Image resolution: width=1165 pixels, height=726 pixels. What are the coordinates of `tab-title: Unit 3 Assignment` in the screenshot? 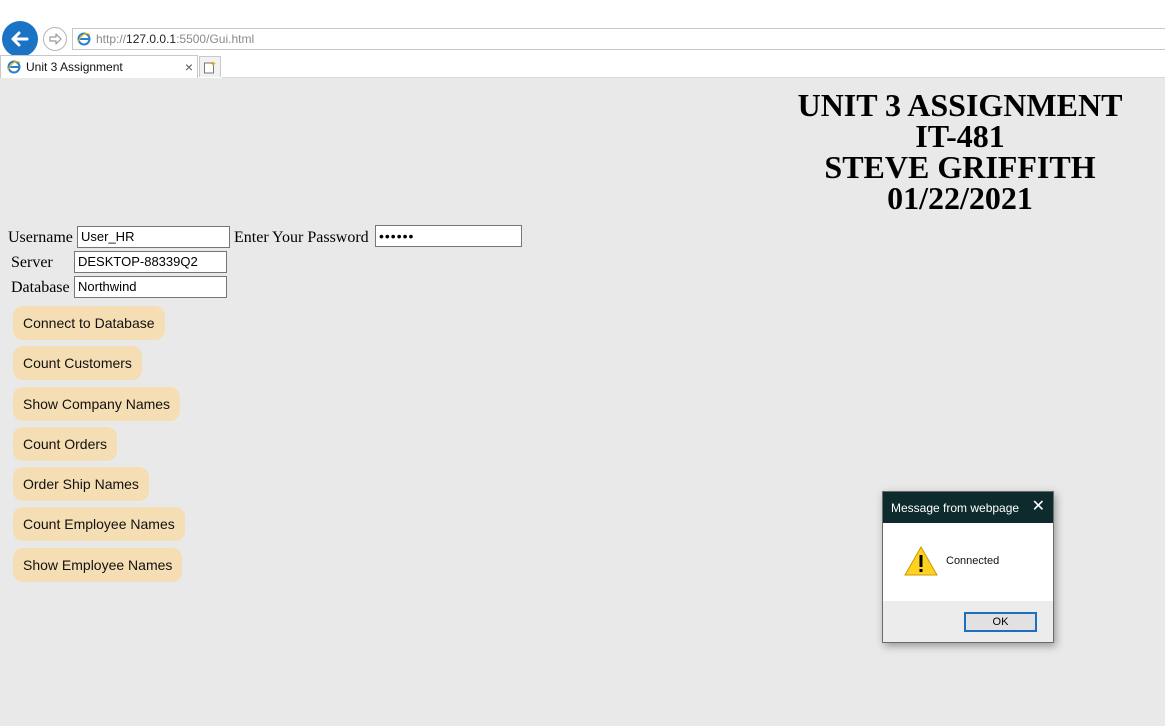 It's located at (74, 67).